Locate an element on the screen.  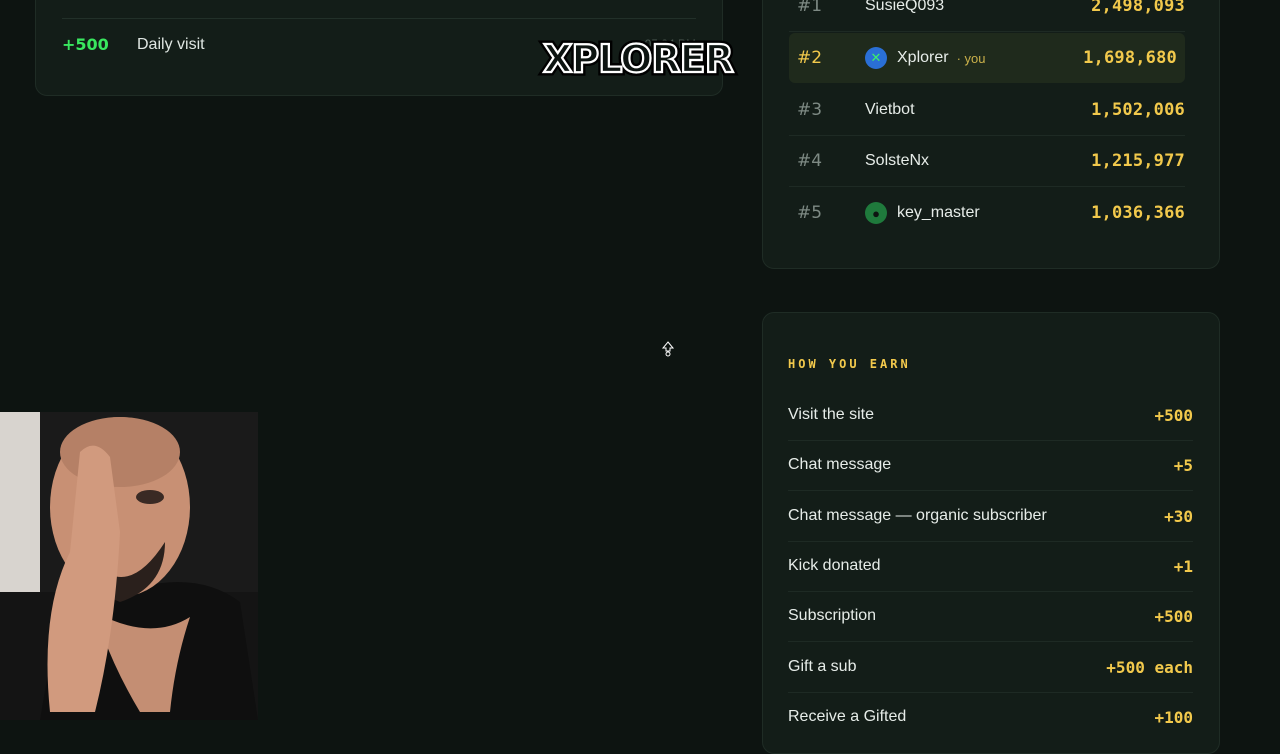
leaderboard-name: SusieQ093 is located at coordinates (905, 7).